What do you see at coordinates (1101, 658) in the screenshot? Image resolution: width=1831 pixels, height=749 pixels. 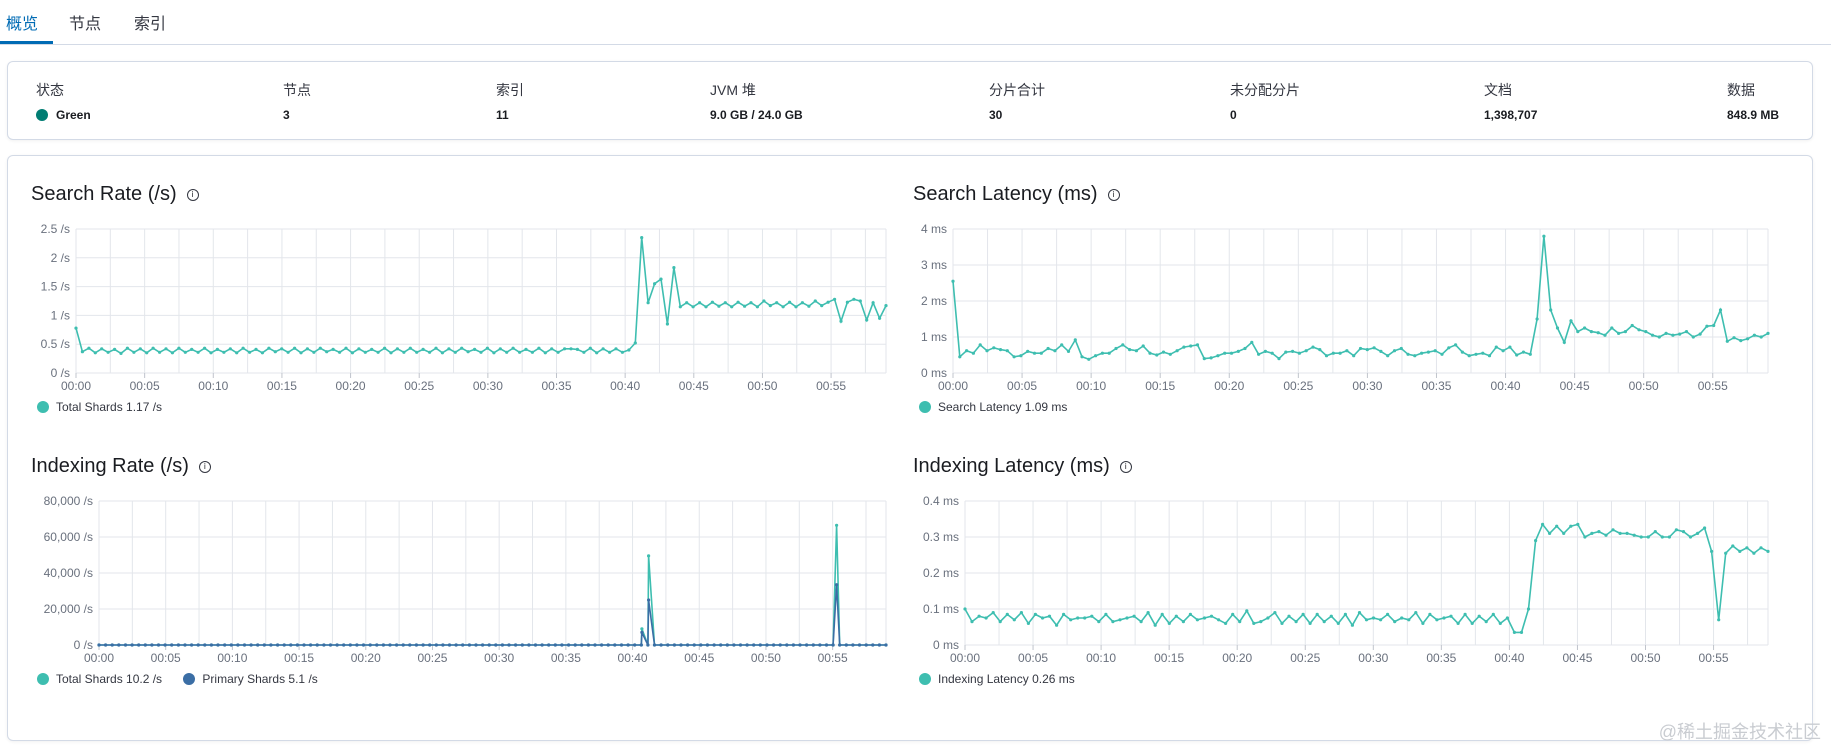 I see `x-tick-label: 00:10` at bounding box center [1101, 658].